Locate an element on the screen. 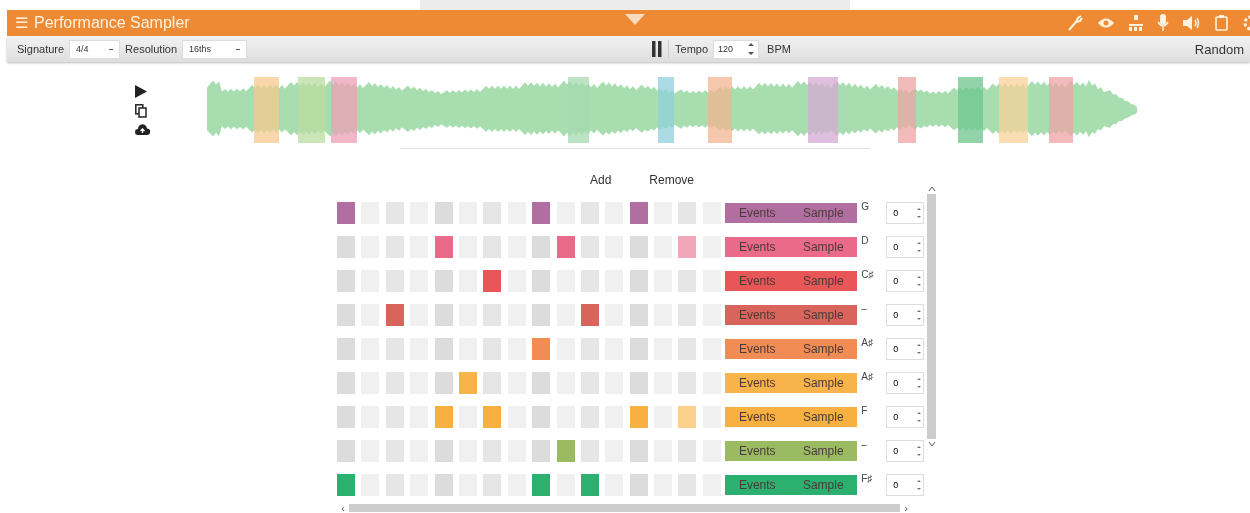 Image resolution: width=1250 pixels, height=513 pixels. vertical-scrollbar is located at coordinates (932, 316).